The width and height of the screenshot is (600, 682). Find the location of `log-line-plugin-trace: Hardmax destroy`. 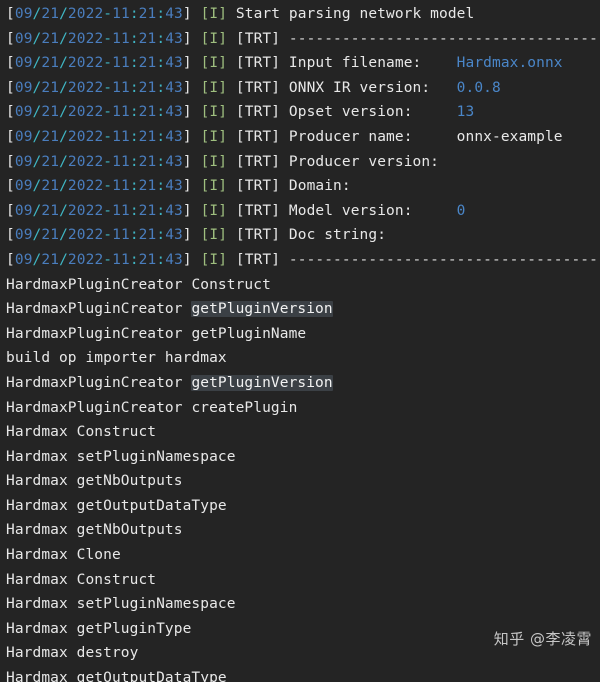

log-line-plugin-trace: Hardmax destroy is located at coordinates (72, 653).